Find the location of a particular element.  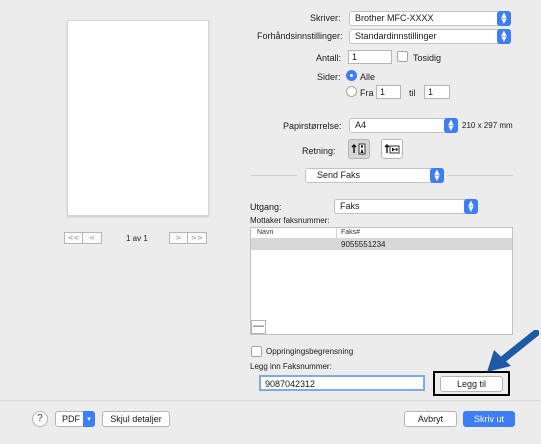

pages-to-label: til is located at coordinates (412, 93).